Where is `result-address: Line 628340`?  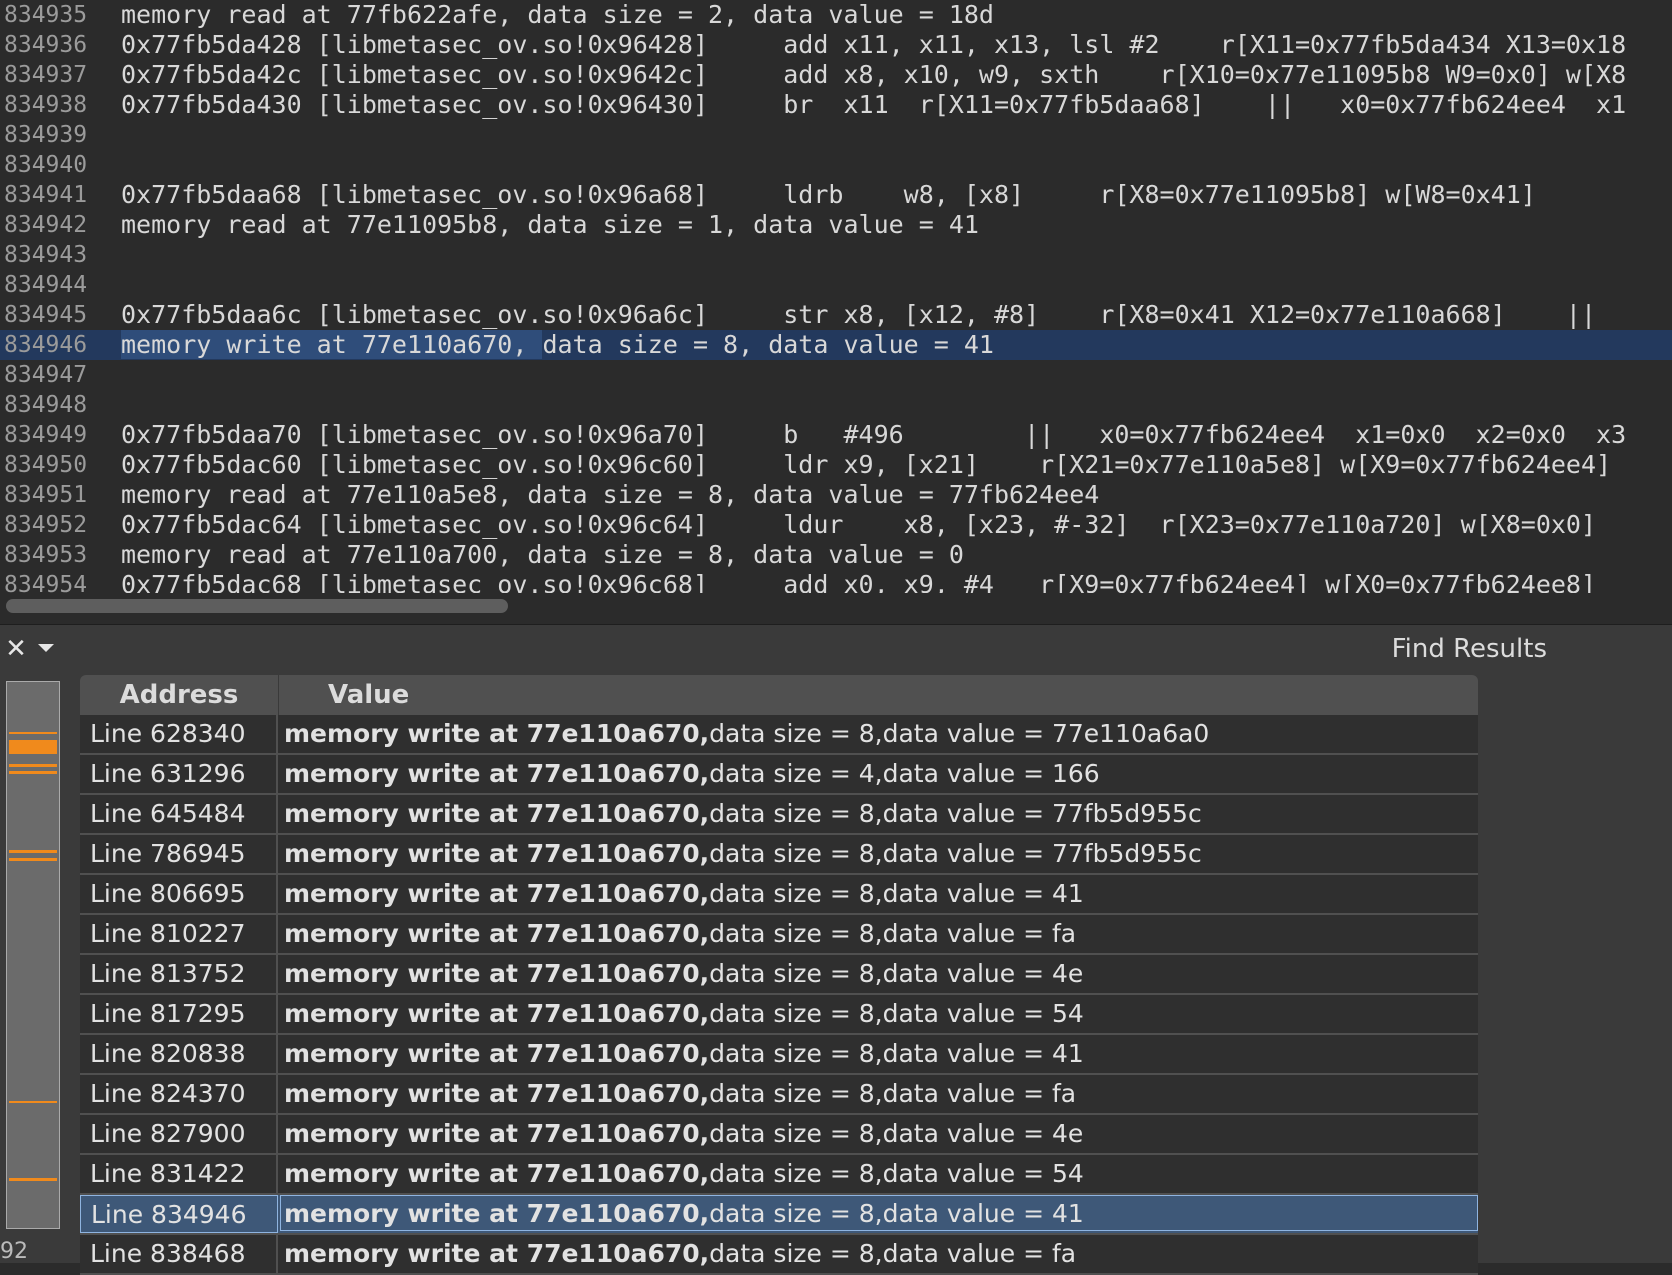
result-address: Line 628340 is located at coordinates (179, 734).